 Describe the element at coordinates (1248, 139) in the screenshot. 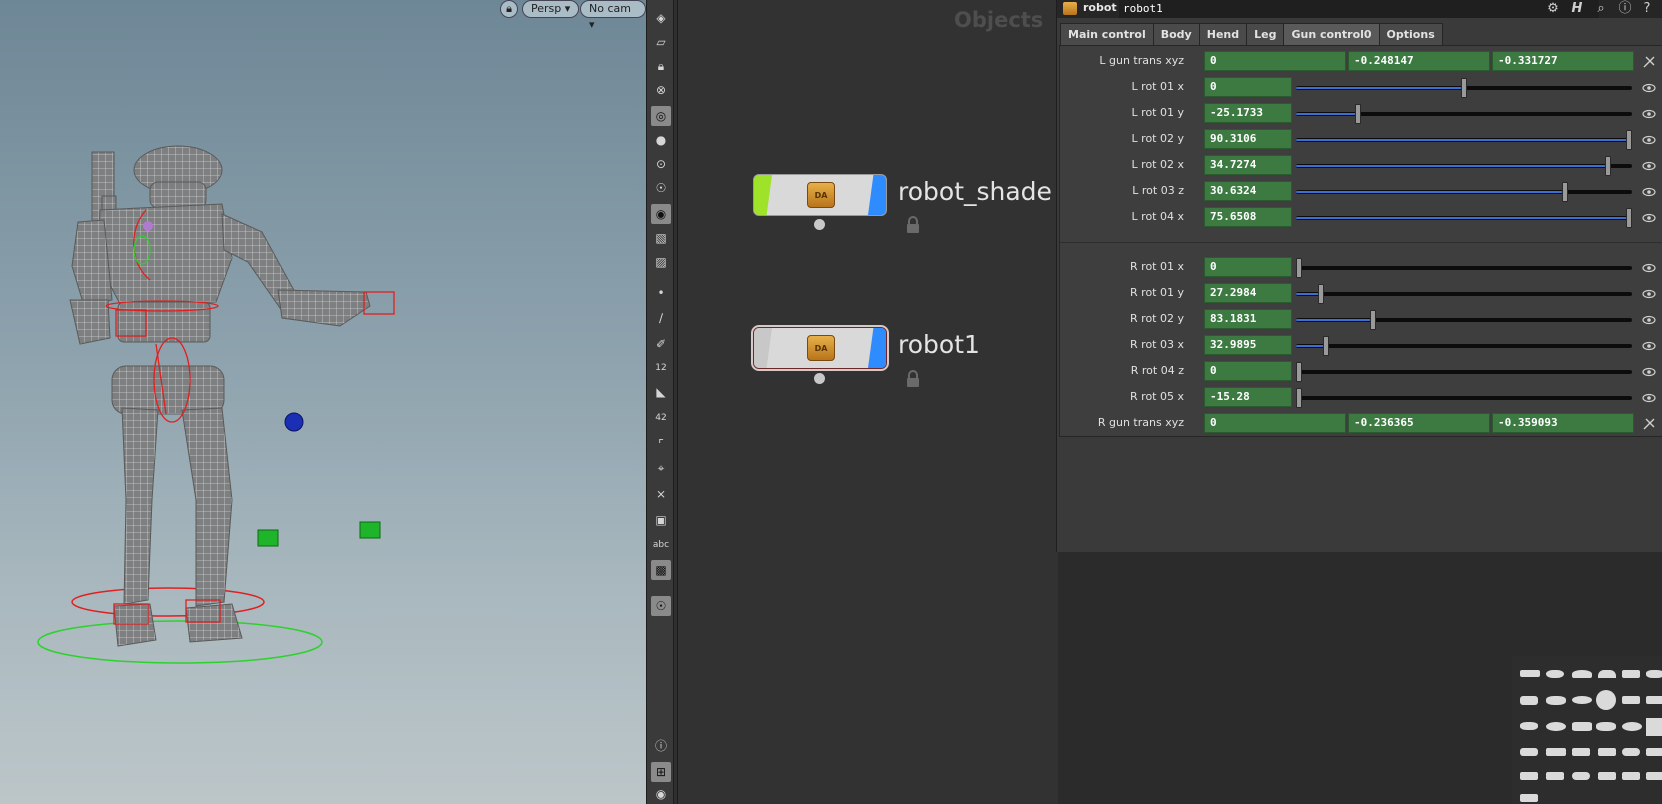

I see `parameter-value-field: 90.3106` at that location.